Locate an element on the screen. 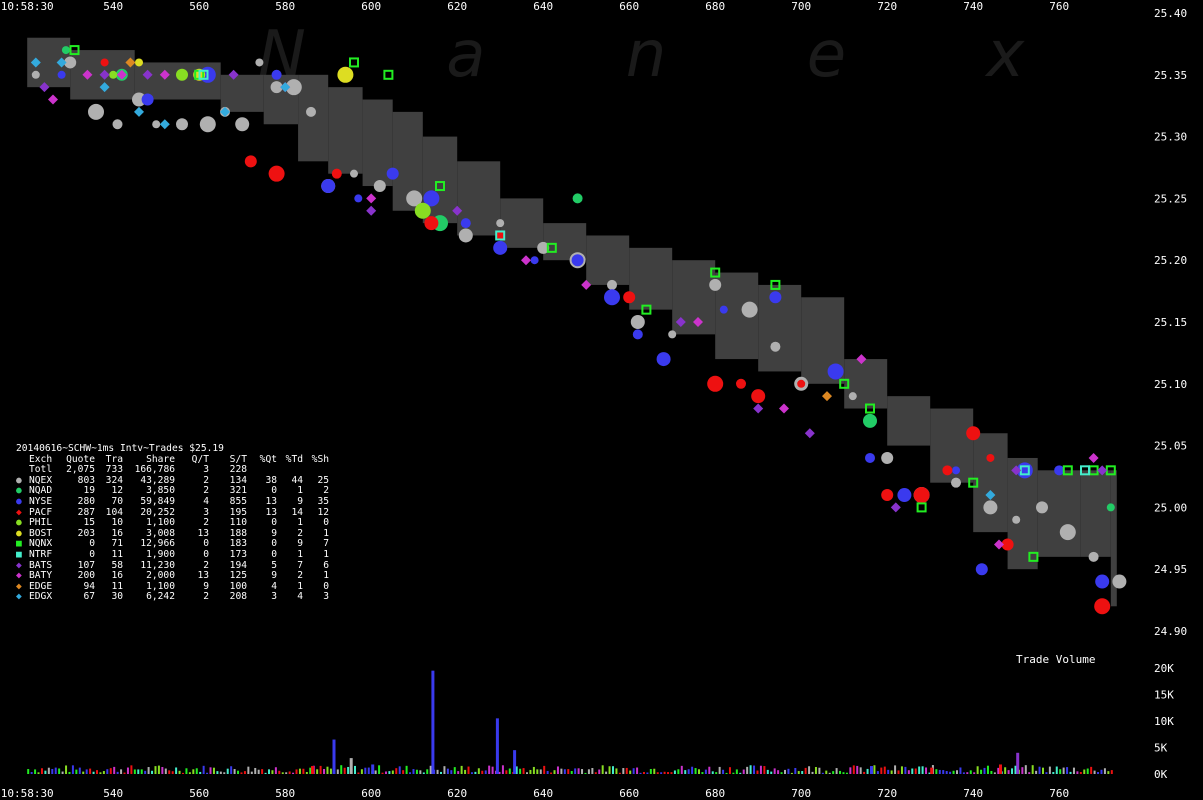  stats-cell: 13 is located at coordinates (271, 501).